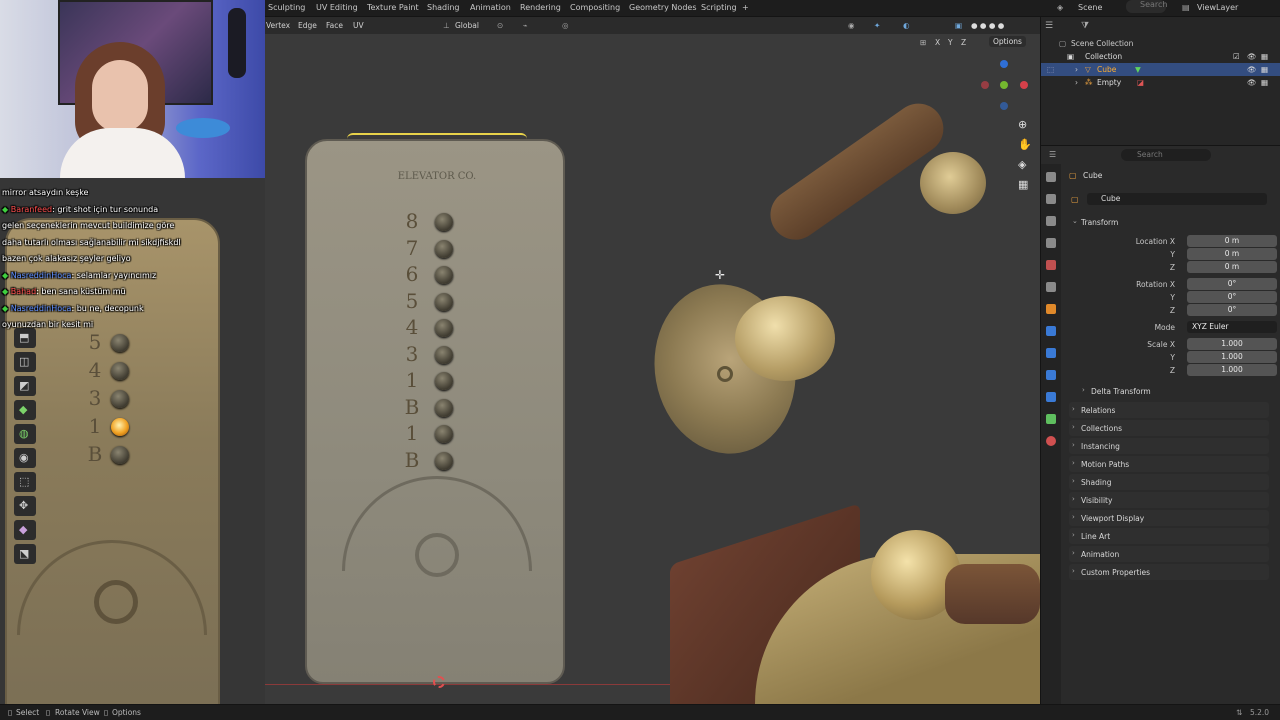 The image size is (1280, 720). I want to click on object-tab-icon, so click(1051, 309).